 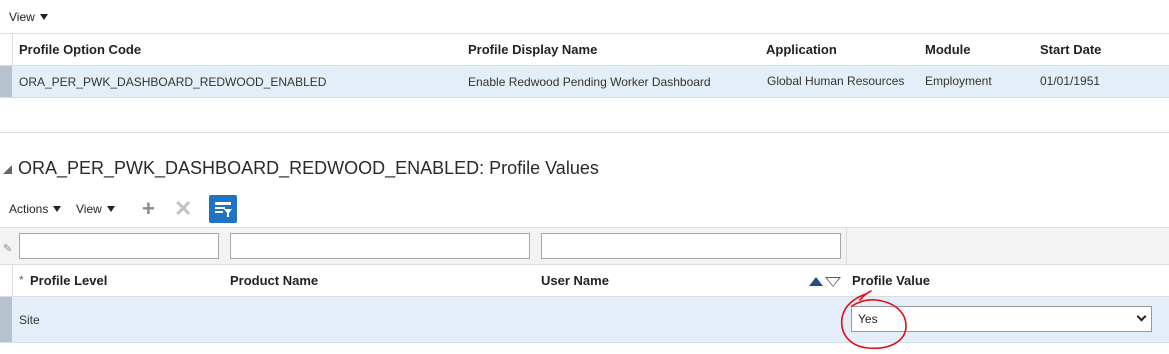 What do you see at coordinates (68, 280) in the screenshot?
I see `column-header-profile-level: Profile Level` at bounding box center [68, 280].